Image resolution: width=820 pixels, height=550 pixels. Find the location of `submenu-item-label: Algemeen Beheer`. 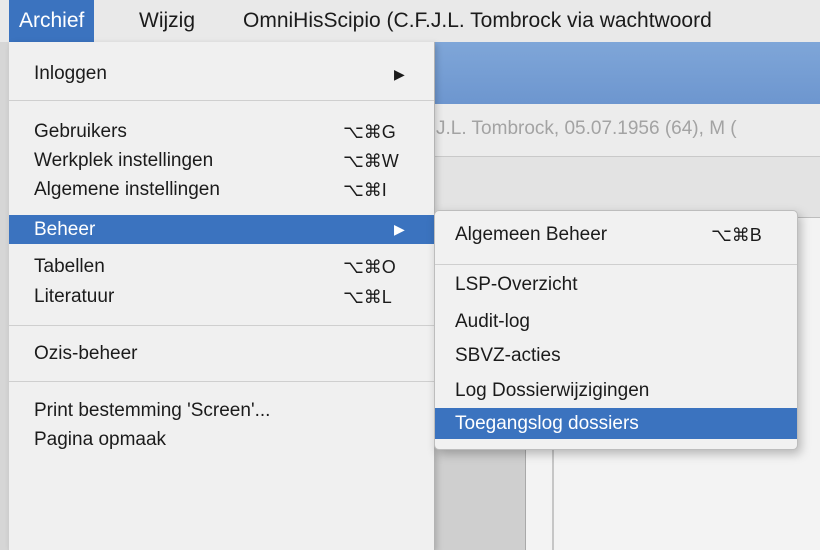

submenu-item-label: Algemeen Beheer is located at coordinates (531, 234).